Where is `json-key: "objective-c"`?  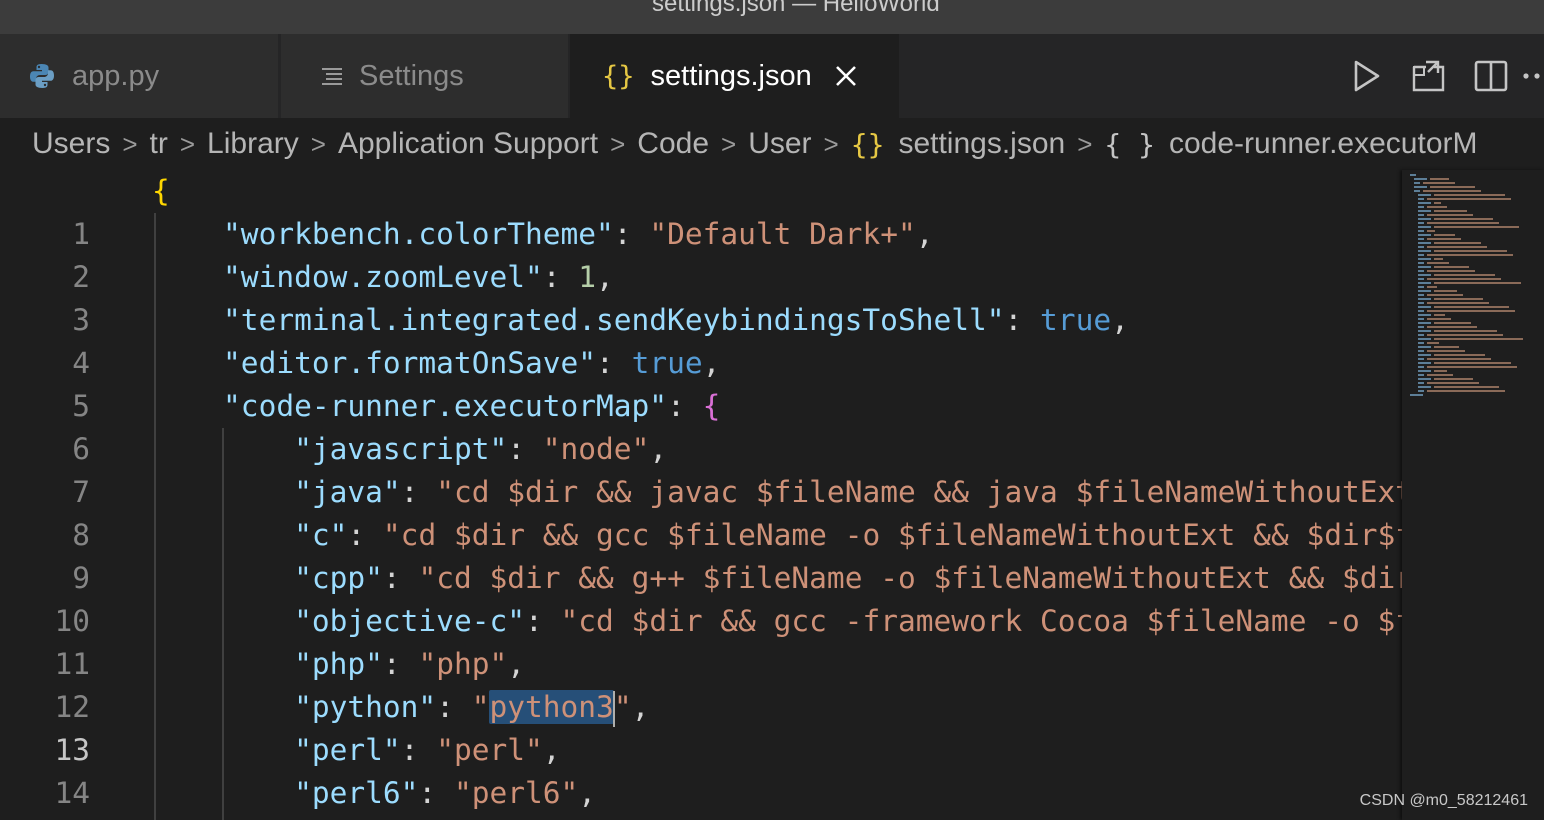 json-key: "objective-c" is located at coordinates (409, 621).